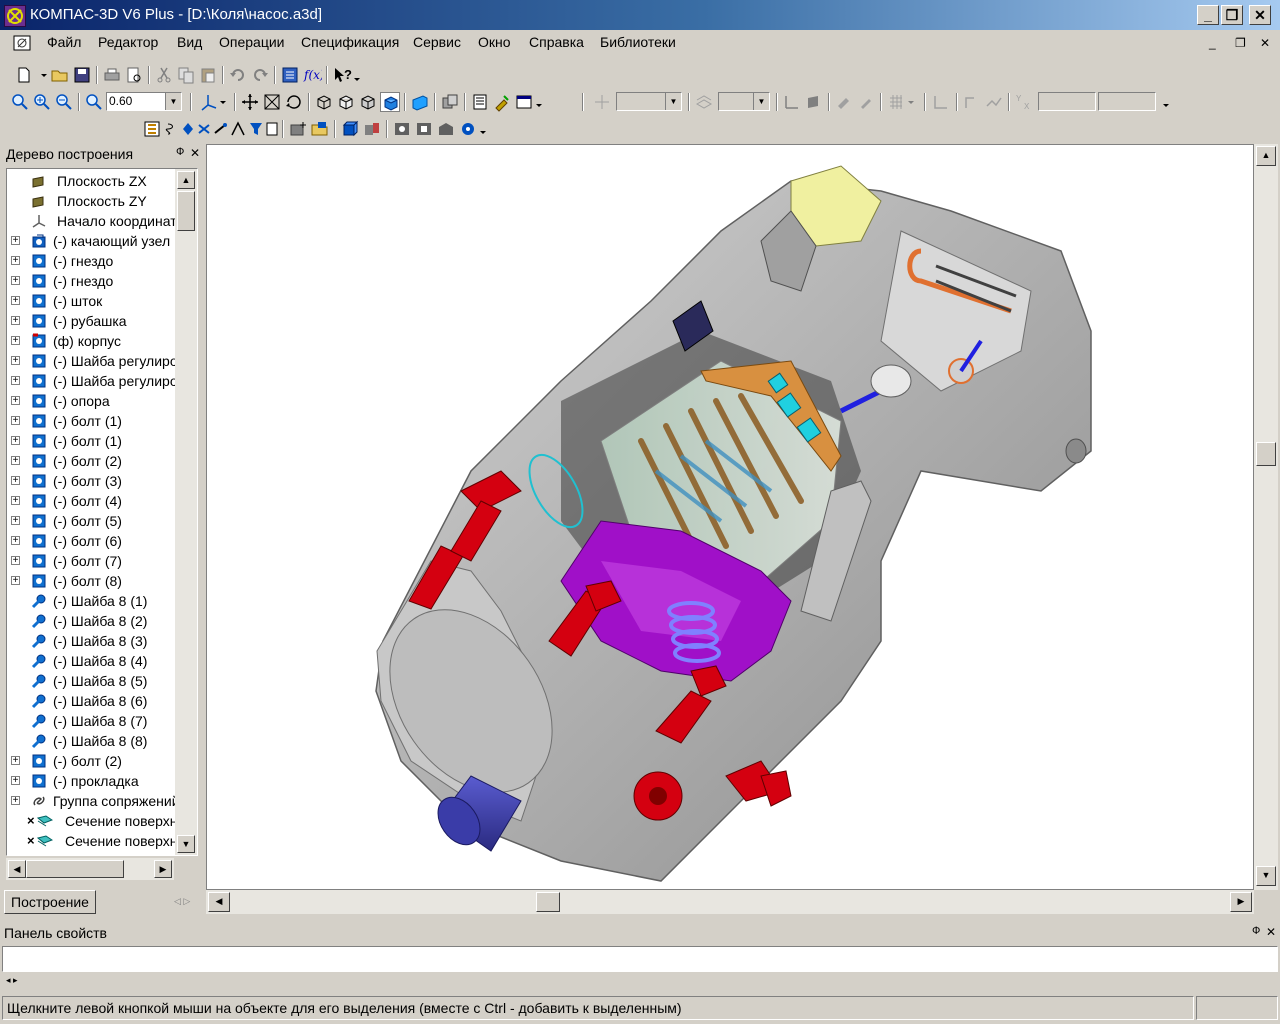  What do you see at coordinates (312, 75) in the screenshot?
I see `formula-fx-icon: f(x)` at bounding box center [312, 75].